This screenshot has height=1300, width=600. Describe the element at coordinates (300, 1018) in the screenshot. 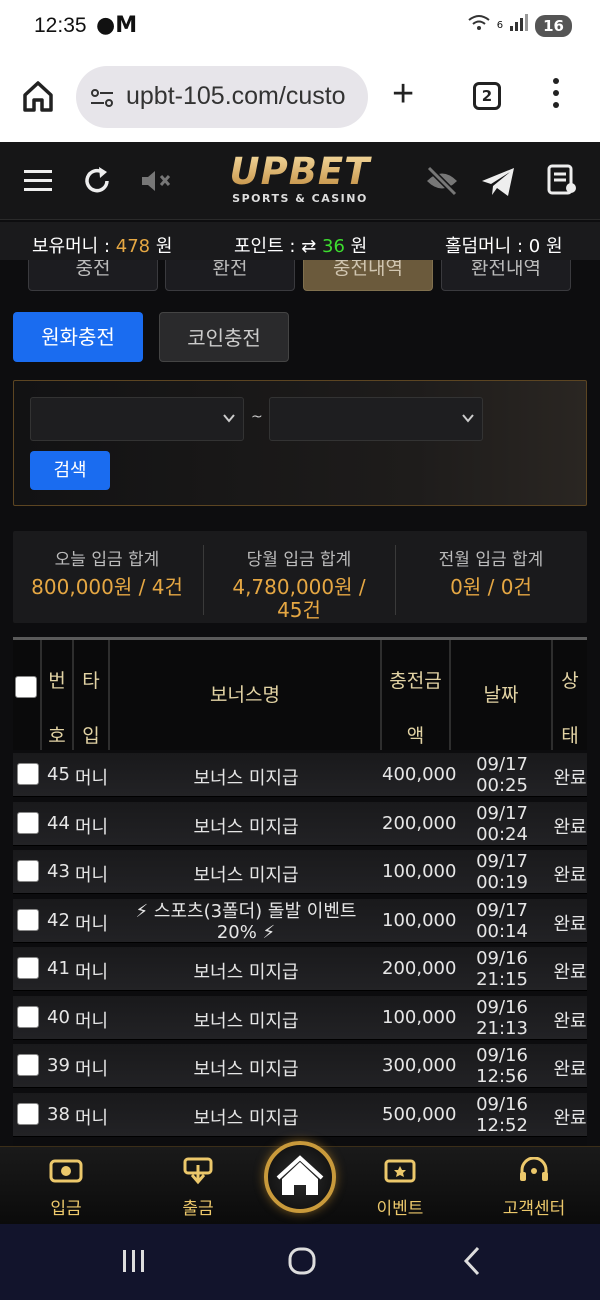

I see `table-row: 40 머니 보너스 미지급 100,000 09/16 21:13 완료` at that location.